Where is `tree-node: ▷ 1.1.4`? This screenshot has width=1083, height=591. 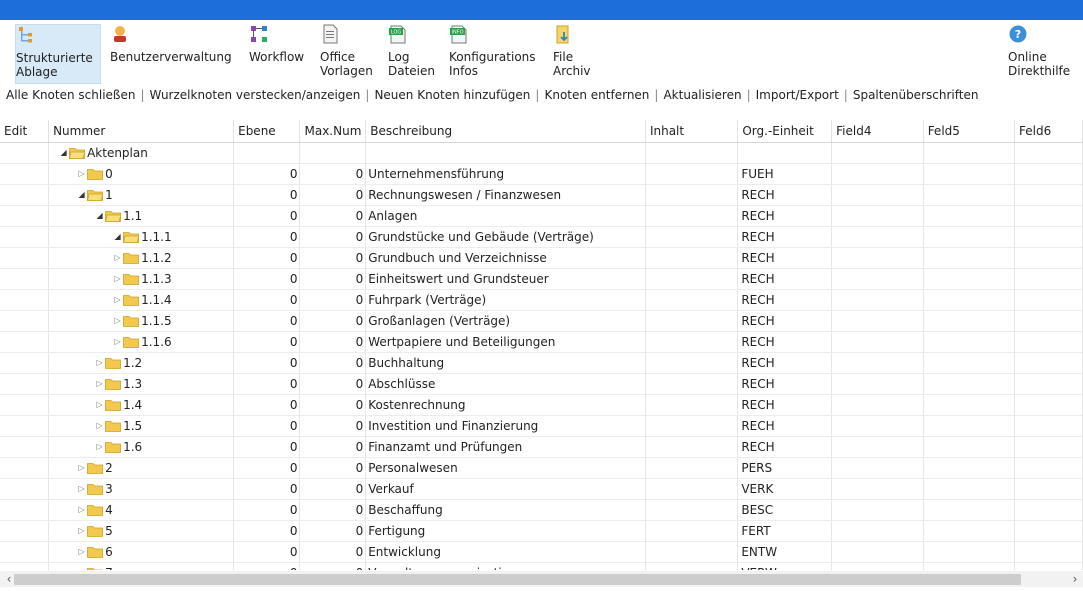 tree-node: ▷ 1.1.4 is located at coordinates (141, 300).